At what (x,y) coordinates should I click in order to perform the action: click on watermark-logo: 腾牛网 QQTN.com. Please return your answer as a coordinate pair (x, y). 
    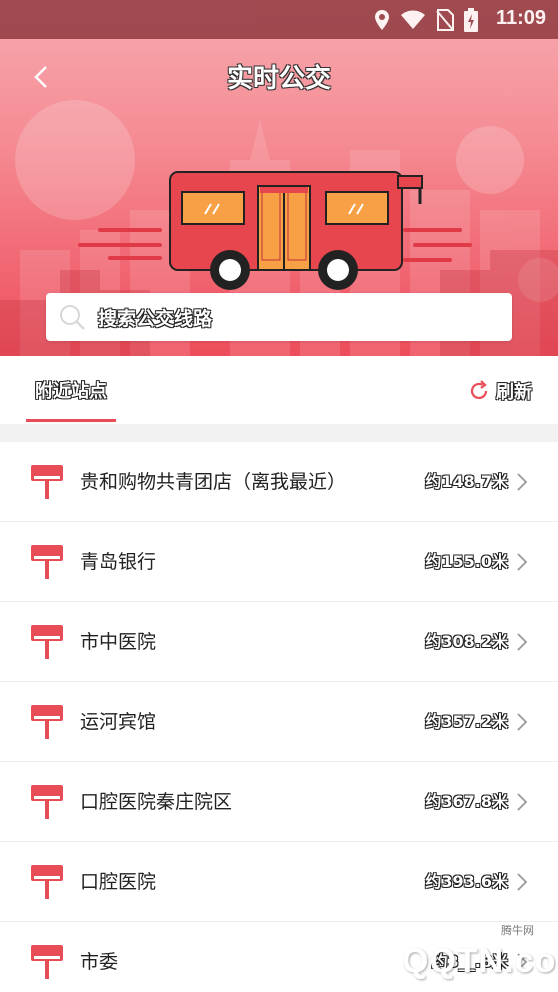
    Looking at the image, I should click on (449, 953).